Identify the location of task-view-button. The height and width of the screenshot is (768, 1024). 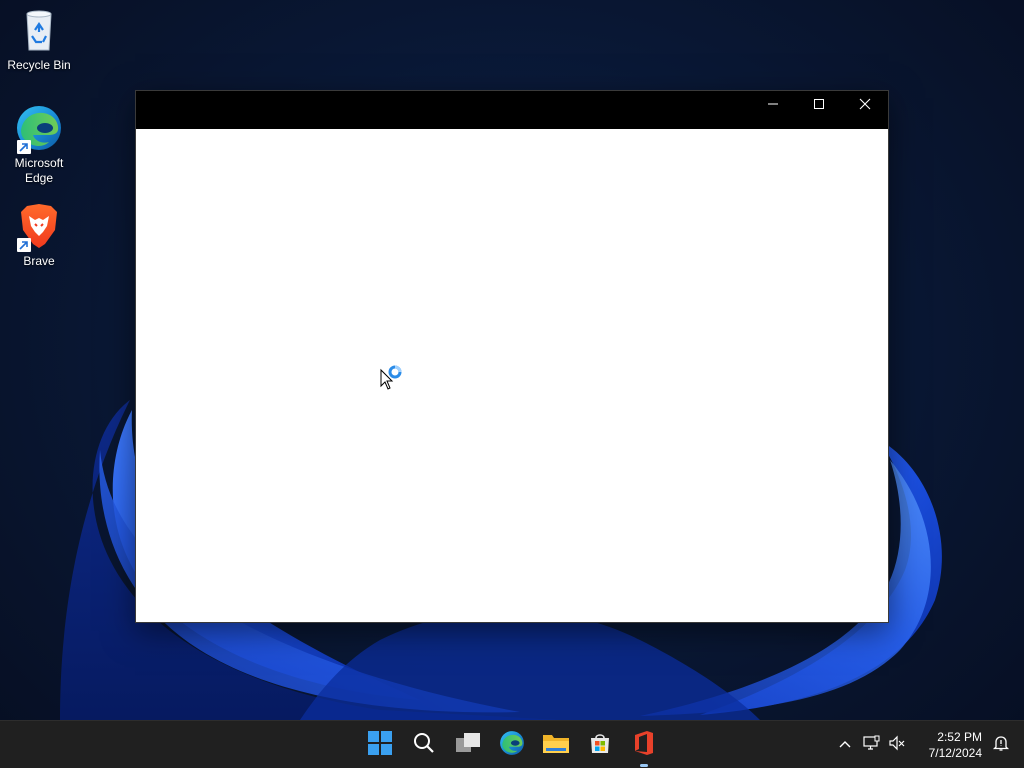
(468, 745).